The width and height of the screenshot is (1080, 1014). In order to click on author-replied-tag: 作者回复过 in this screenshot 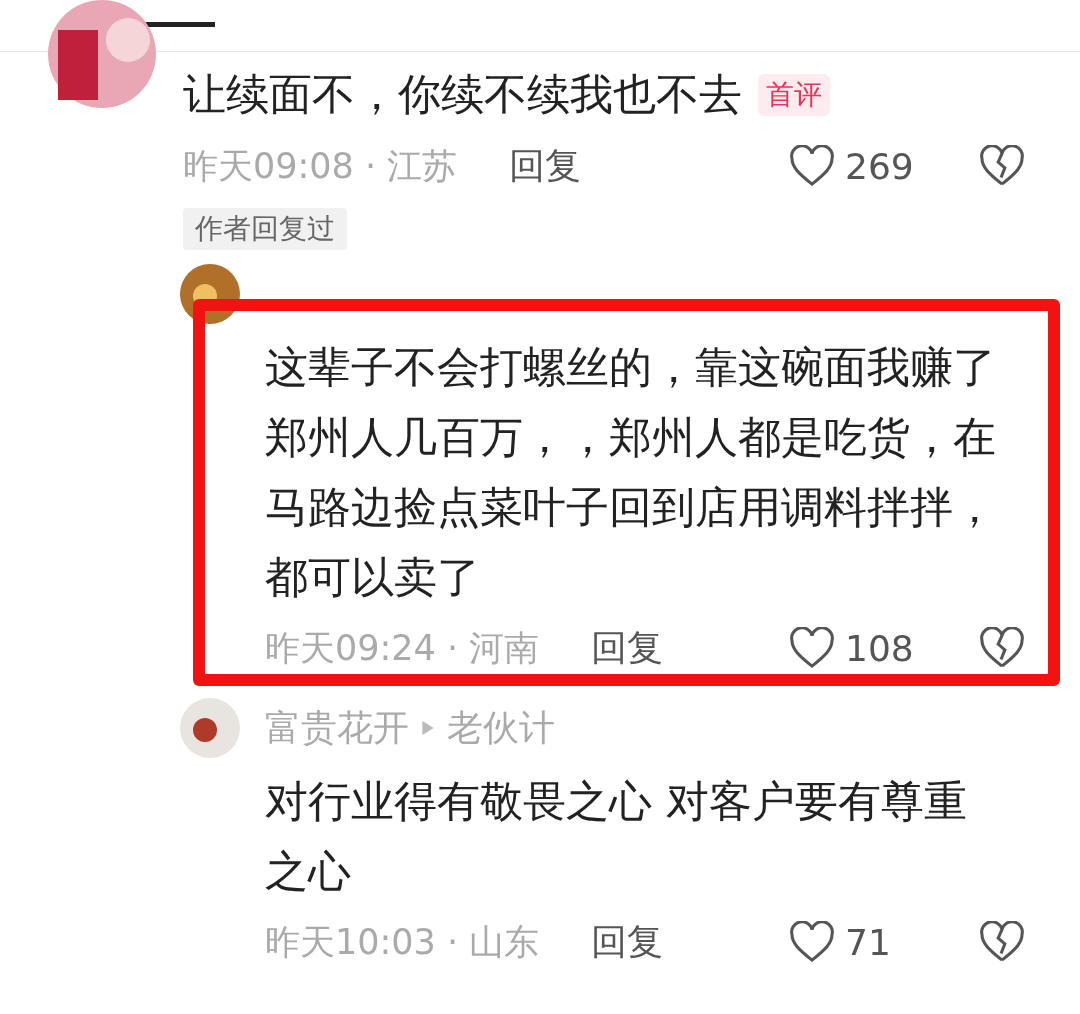, I will do `click(265, 229)`.